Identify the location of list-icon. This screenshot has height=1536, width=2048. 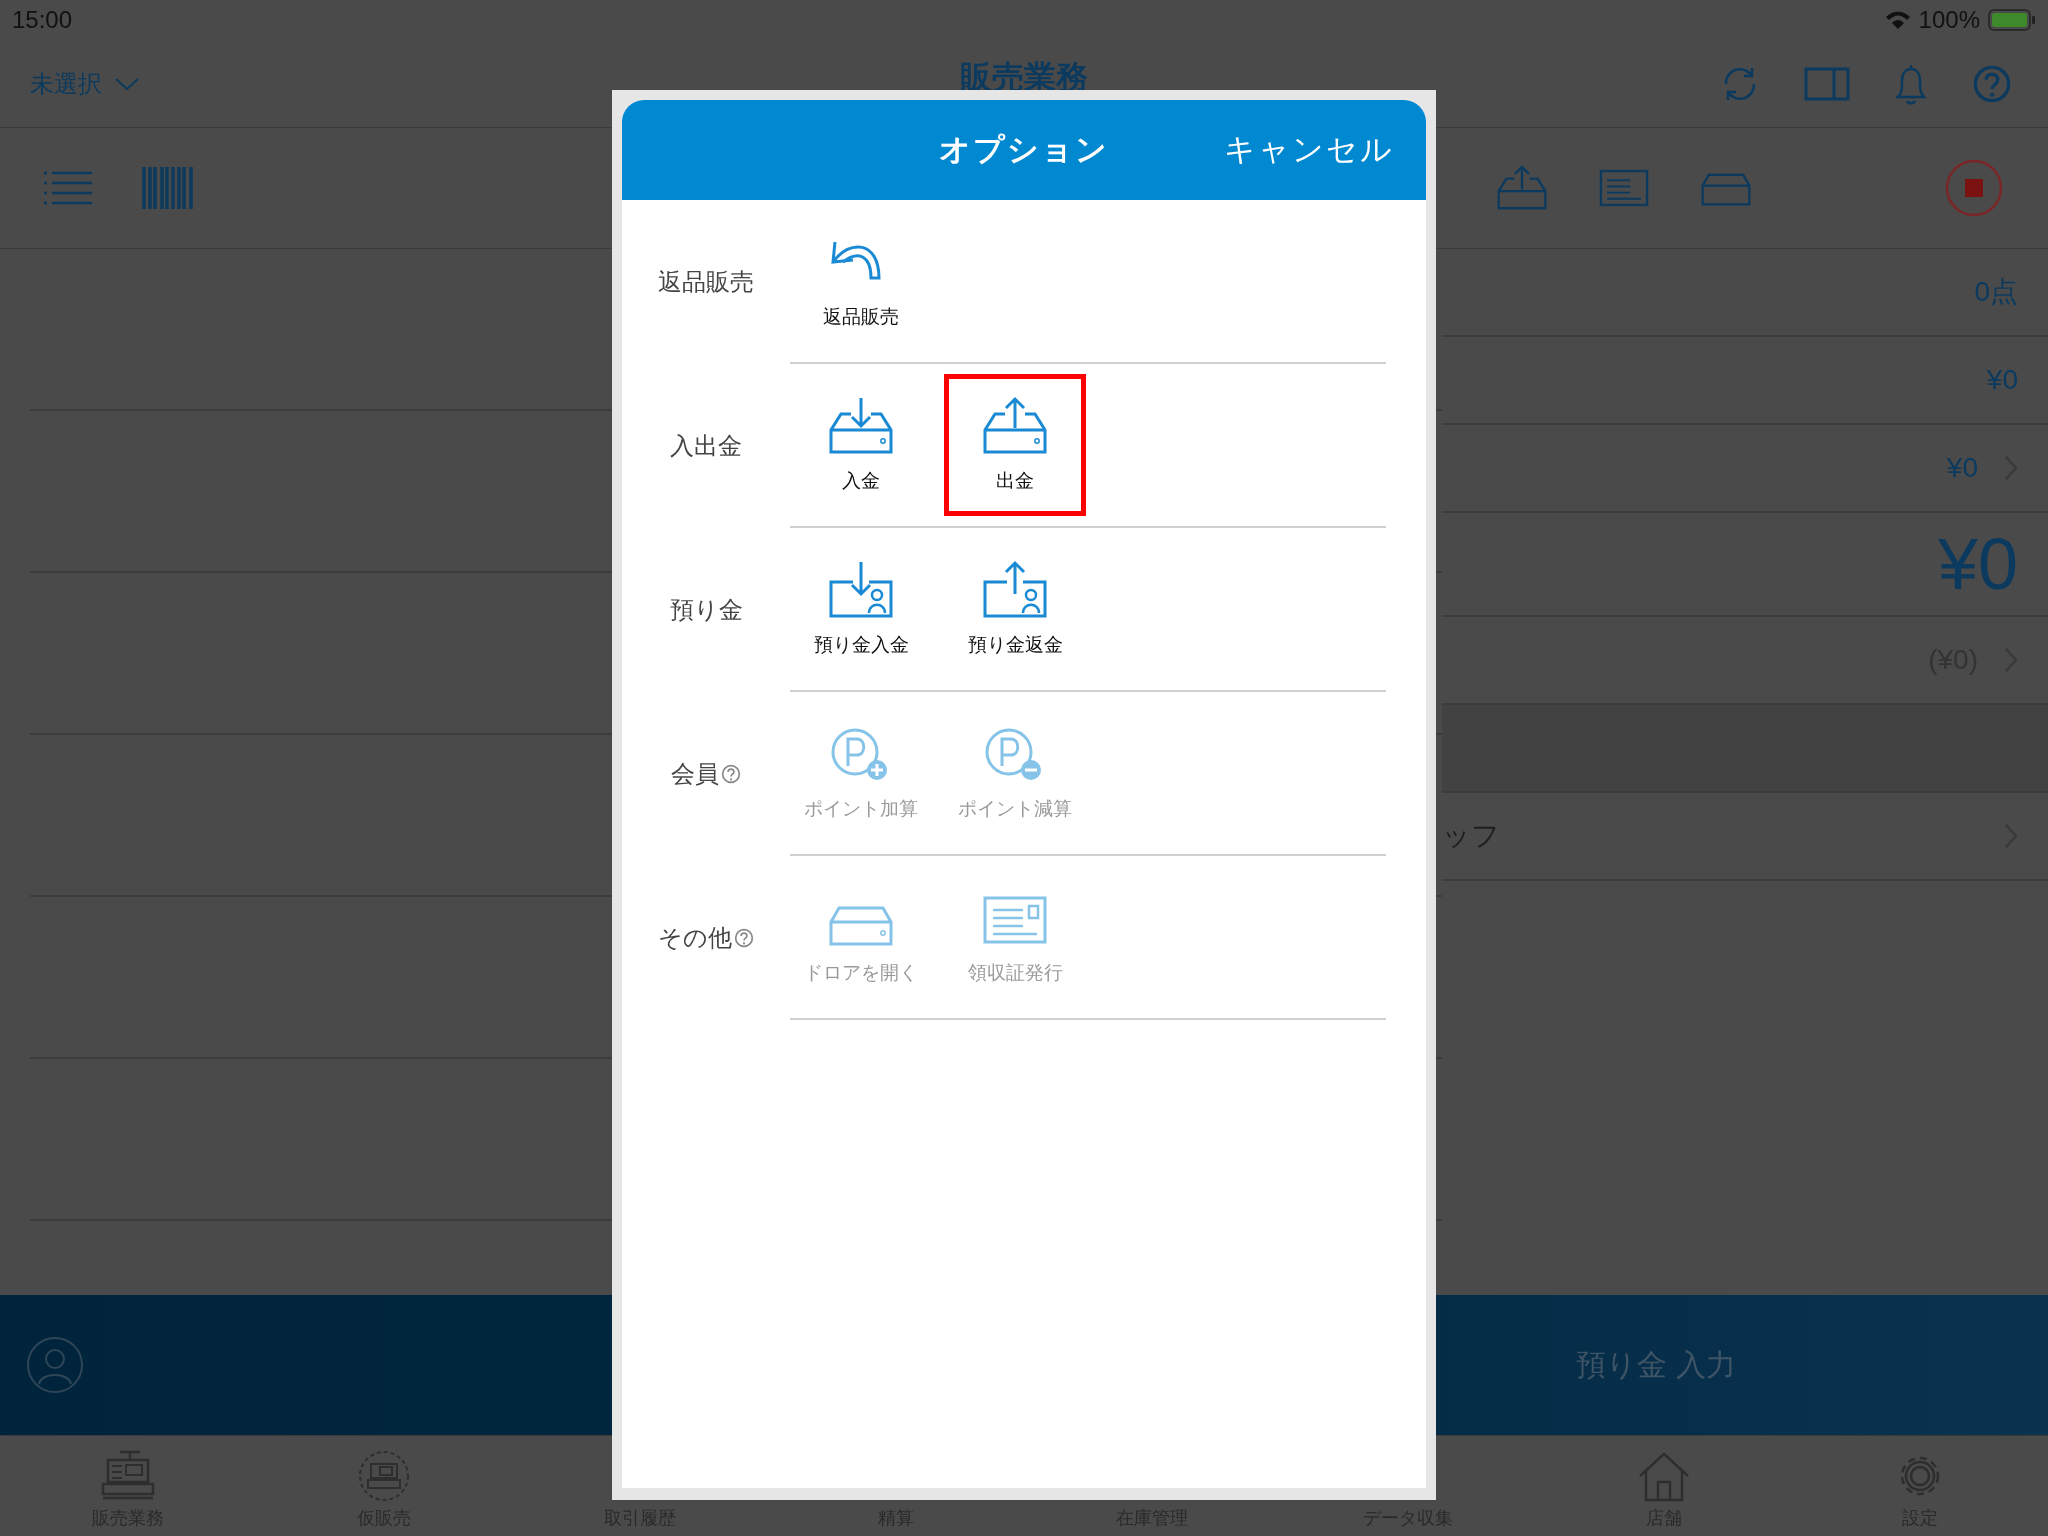
(68, 188).